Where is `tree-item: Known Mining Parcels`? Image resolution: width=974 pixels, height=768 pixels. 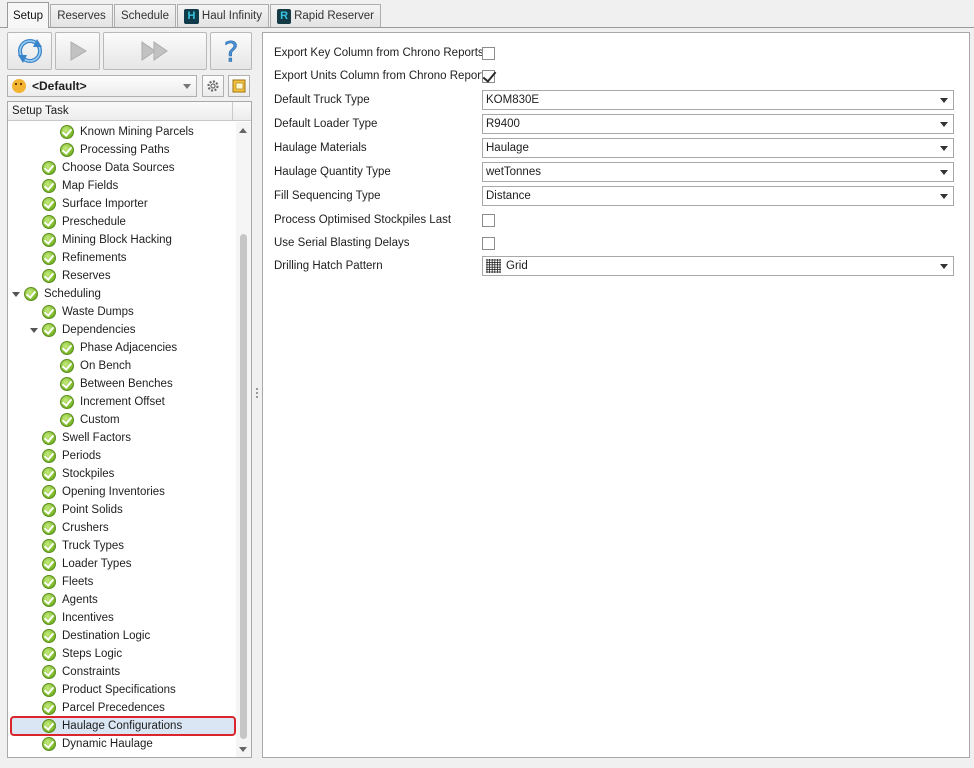 tree-item: Known Mining Parcels is located at coordinates (127, 132).